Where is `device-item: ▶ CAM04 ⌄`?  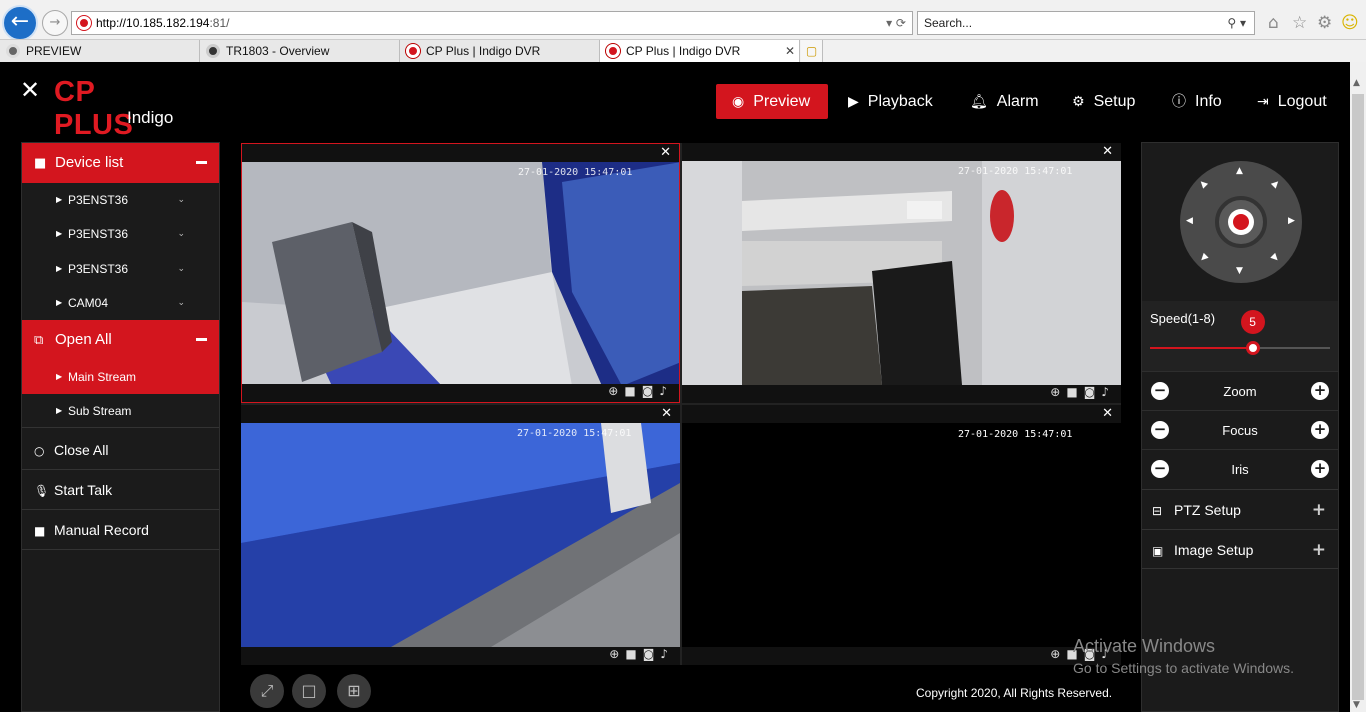
device-item: ▶ CAM04 ⌄ is located at coordinates (120, 303).